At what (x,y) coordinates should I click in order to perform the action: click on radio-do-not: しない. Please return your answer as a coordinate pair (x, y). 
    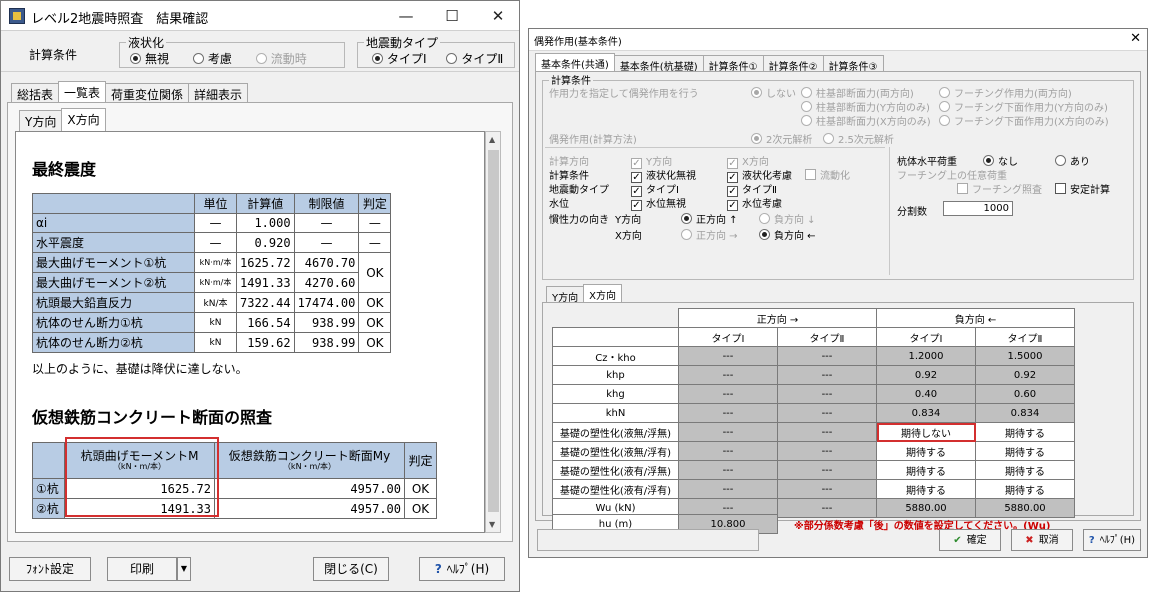
    Looking at the image, I should click on (773, 92).